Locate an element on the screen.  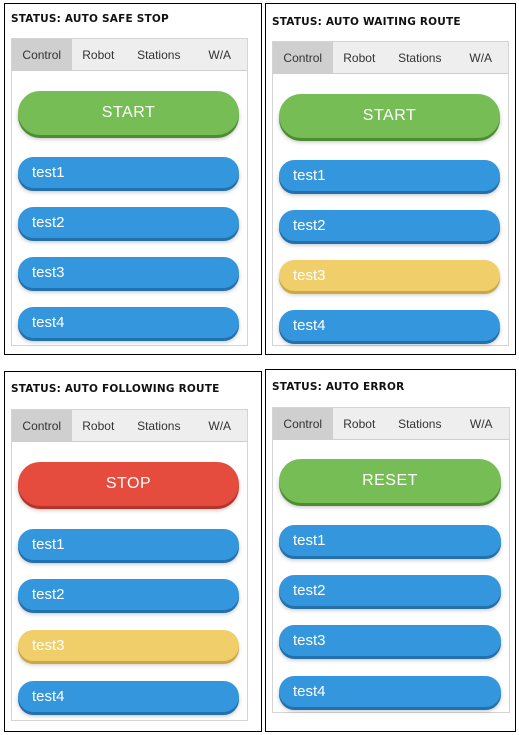
status-label: STATUS: AUTO WAITING ROUTE is located at coordinates (366, 22).